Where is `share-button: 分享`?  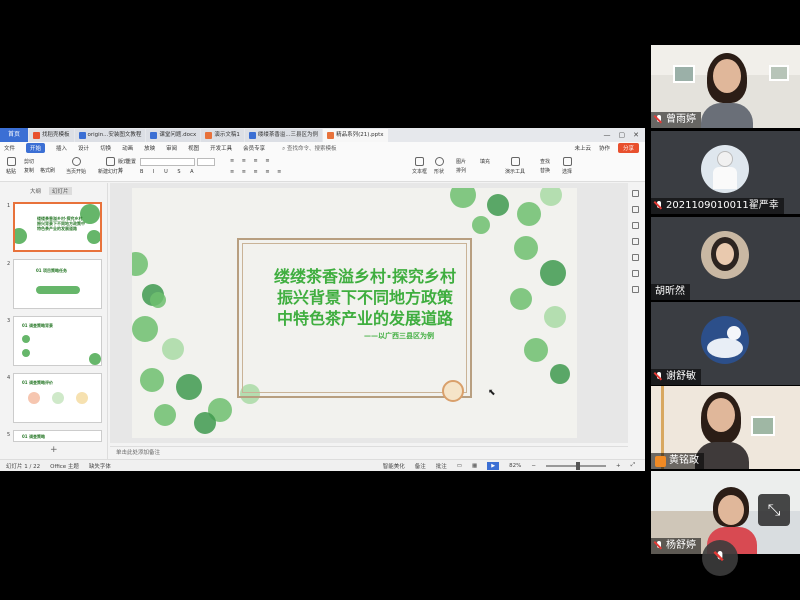
share-button: 分享 is located at coordinates (628, 148).